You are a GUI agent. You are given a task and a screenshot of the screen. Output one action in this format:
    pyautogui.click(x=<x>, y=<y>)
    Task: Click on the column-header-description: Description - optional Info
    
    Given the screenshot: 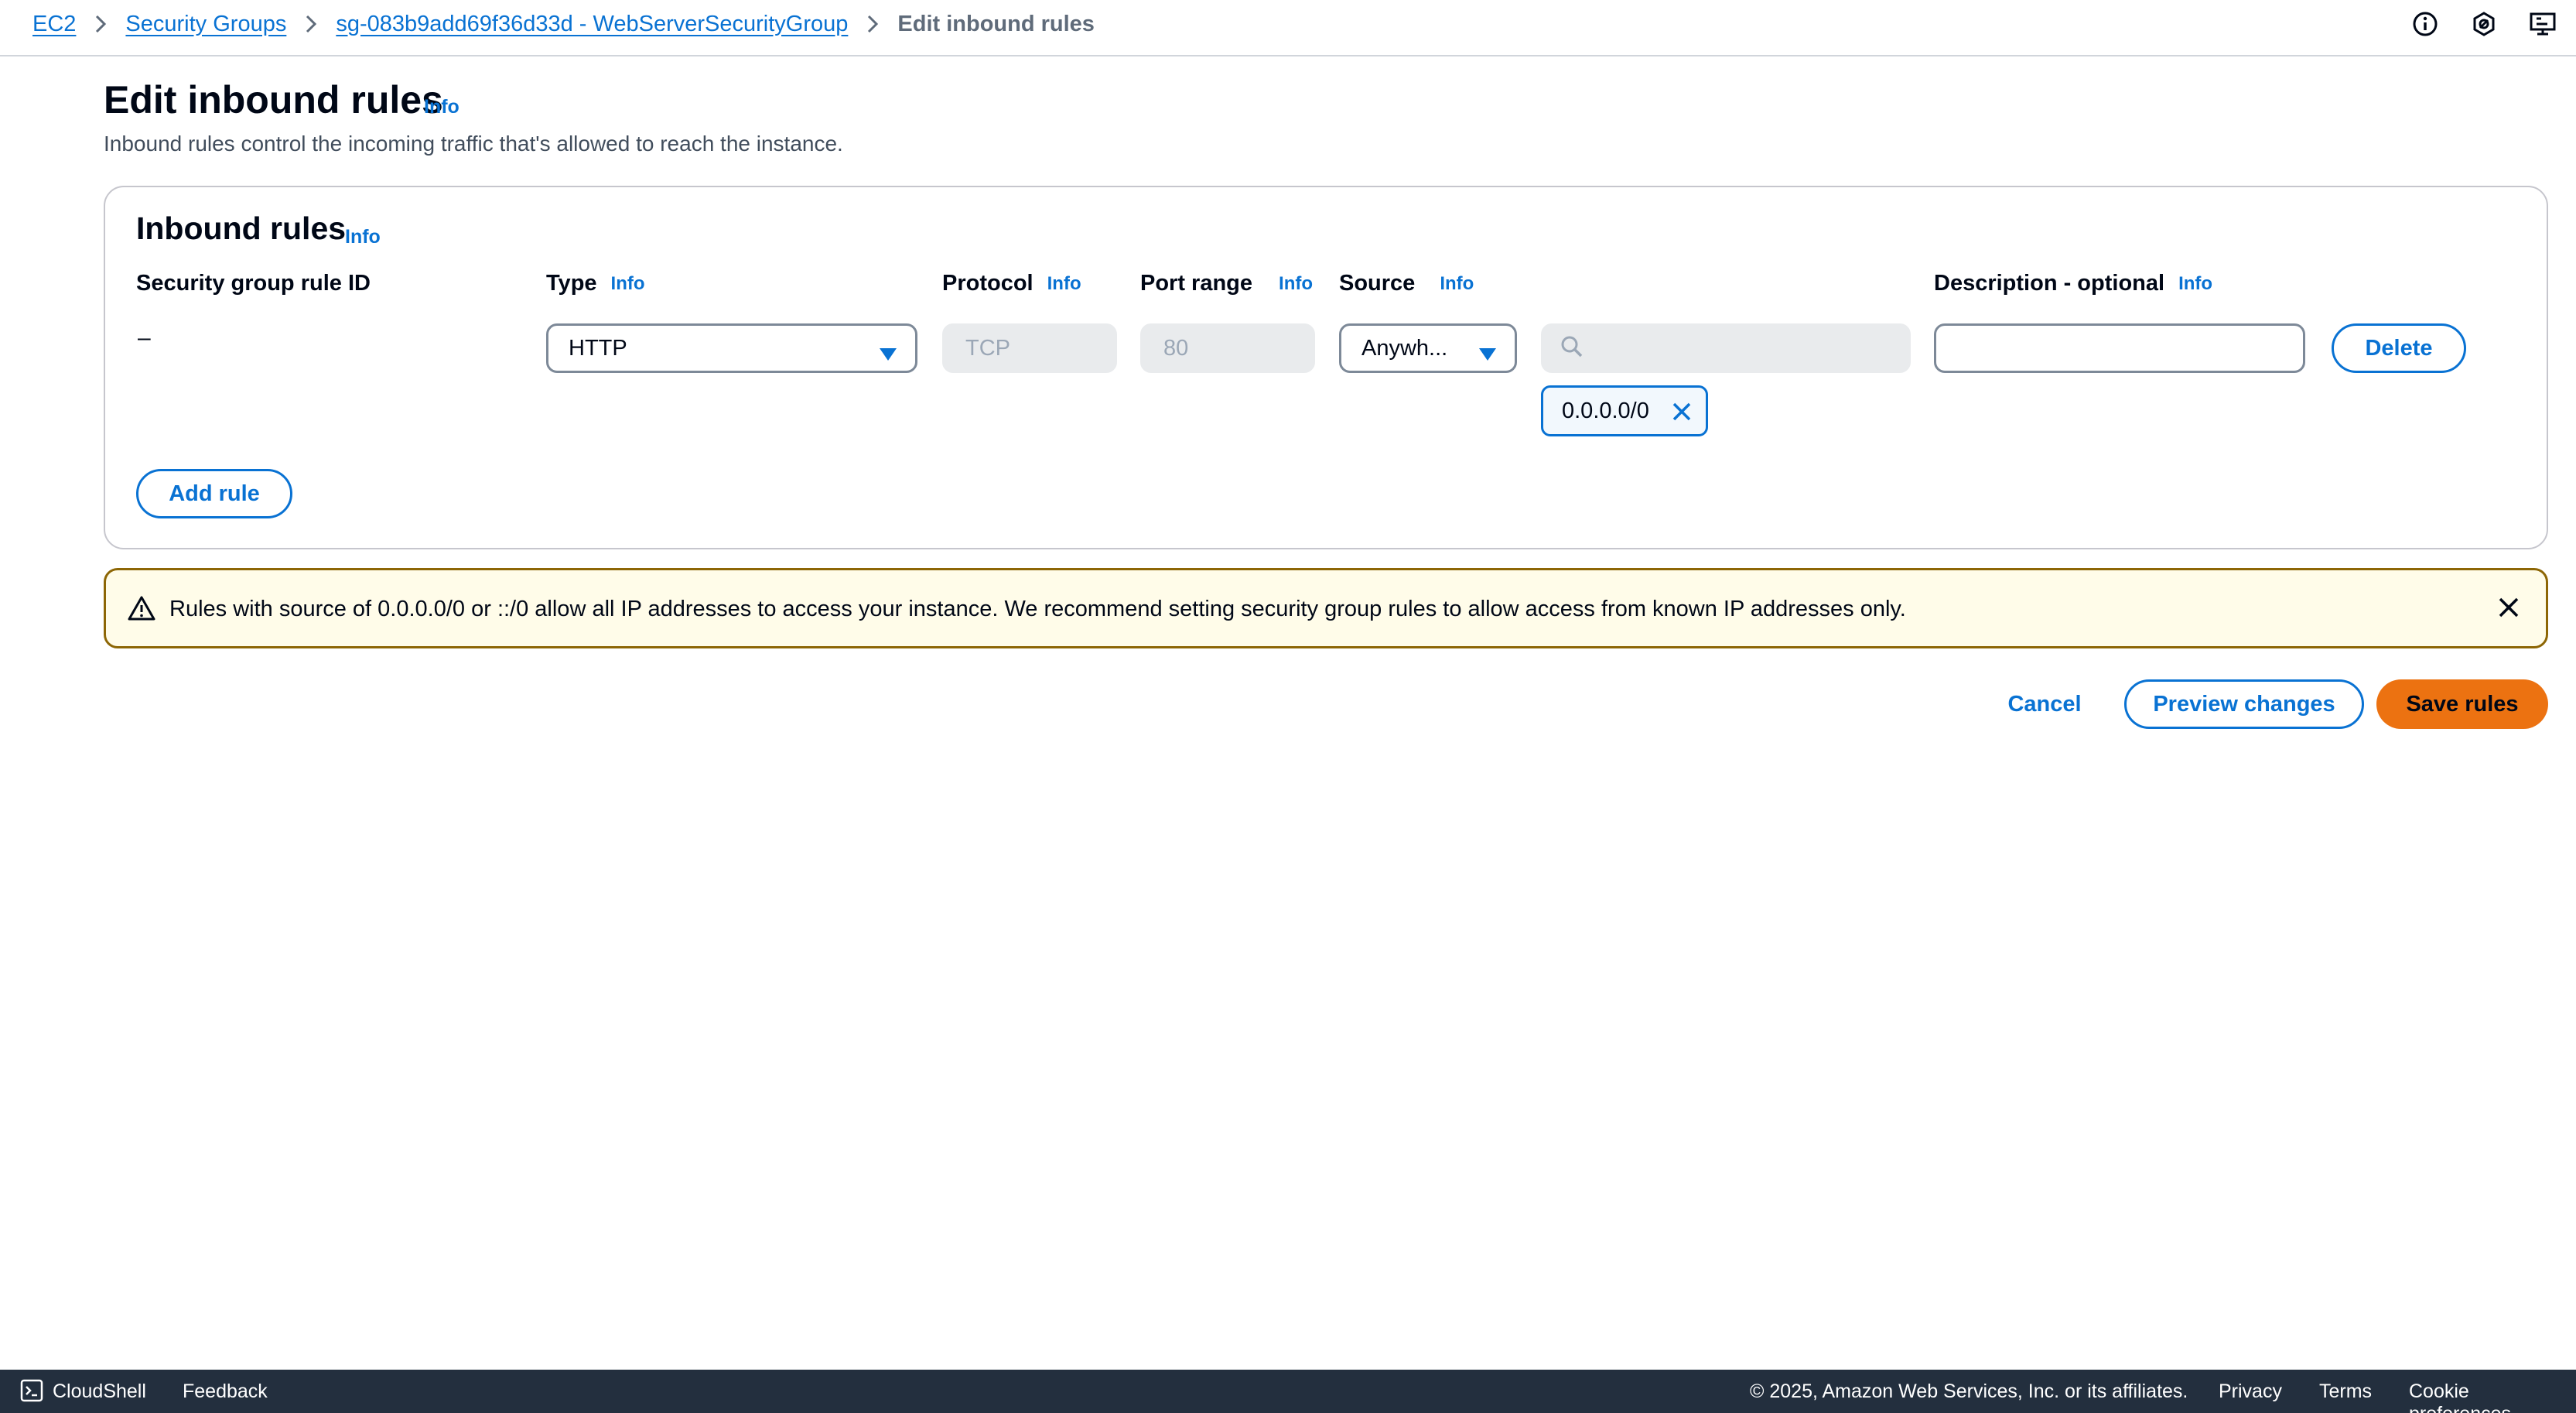 What is the action you would take?
    pyautogui.click(x=2073, y=283)
    